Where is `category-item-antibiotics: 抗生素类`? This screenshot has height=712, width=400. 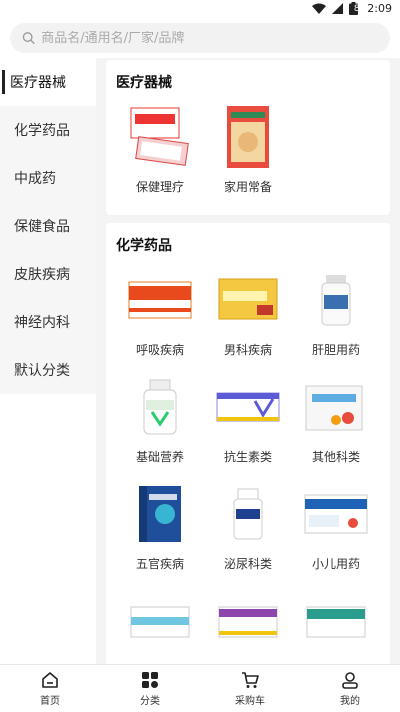 category-item-antibiotics: 抗生素类 is located at coordinates (248, 418).